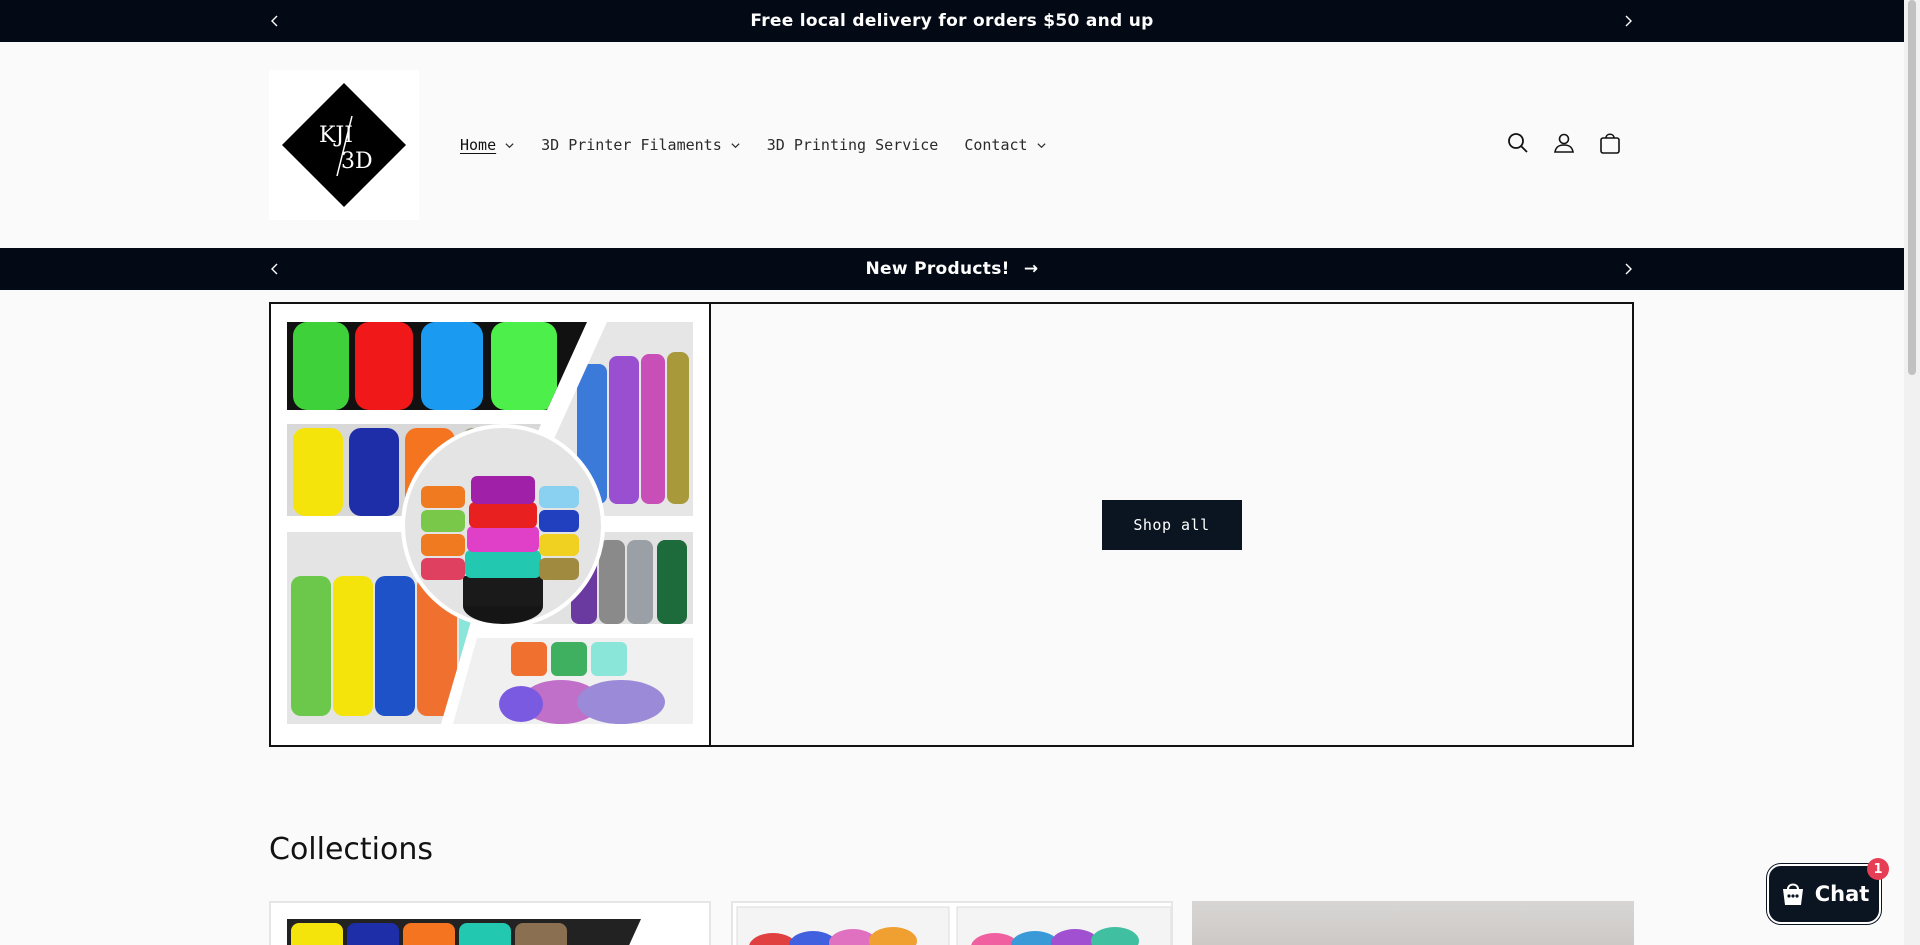 The height and width of the screenshot is (945, 1920). I want to click on page-scrollbar, so click(1912, 472).